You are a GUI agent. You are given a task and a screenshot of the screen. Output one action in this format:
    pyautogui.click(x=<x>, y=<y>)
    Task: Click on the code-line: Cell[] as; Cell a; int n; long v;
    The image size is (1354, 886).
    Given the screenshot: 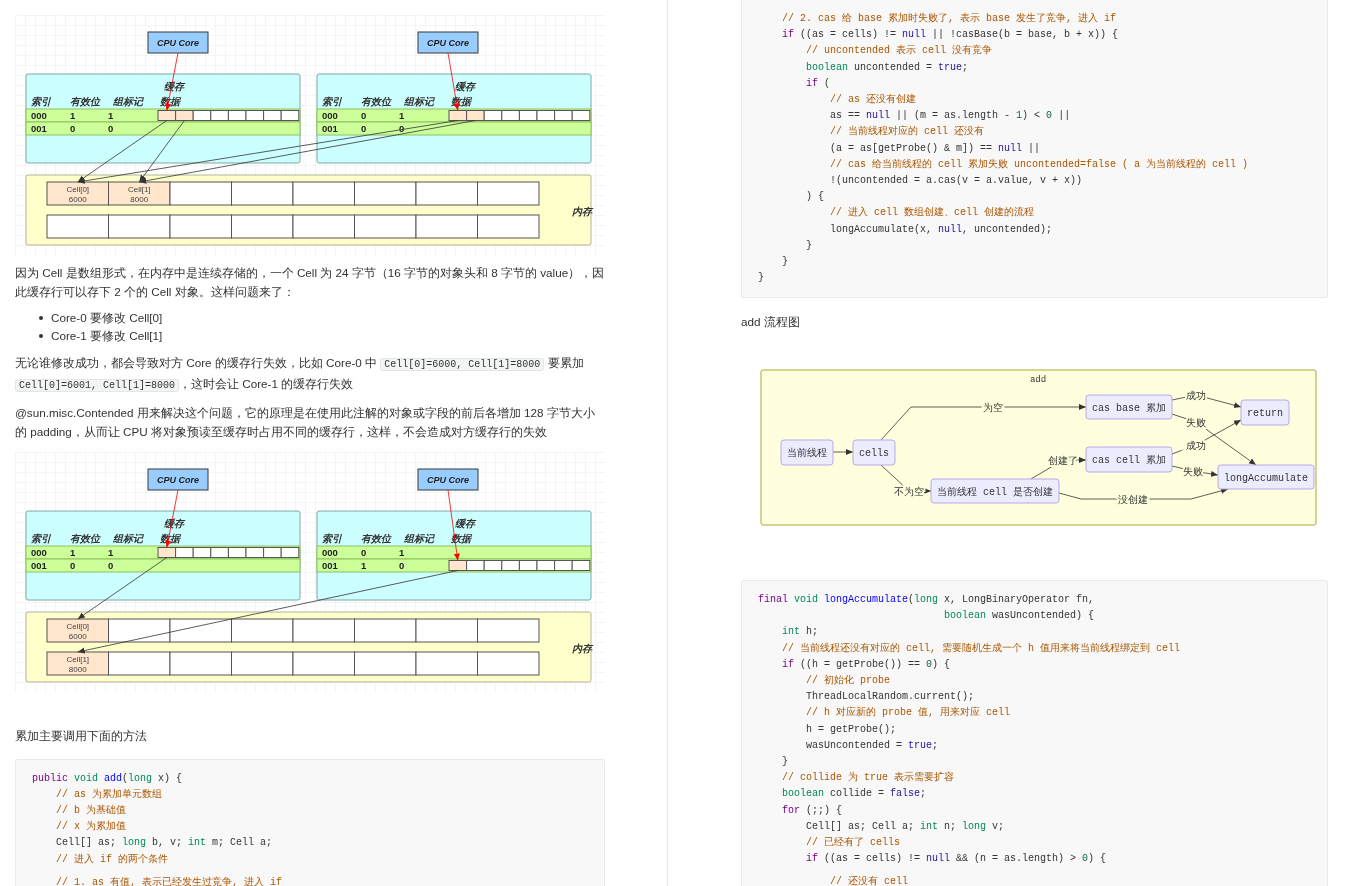 What is the action you would take?
    pyautogui.click(x=905, y=826)
    